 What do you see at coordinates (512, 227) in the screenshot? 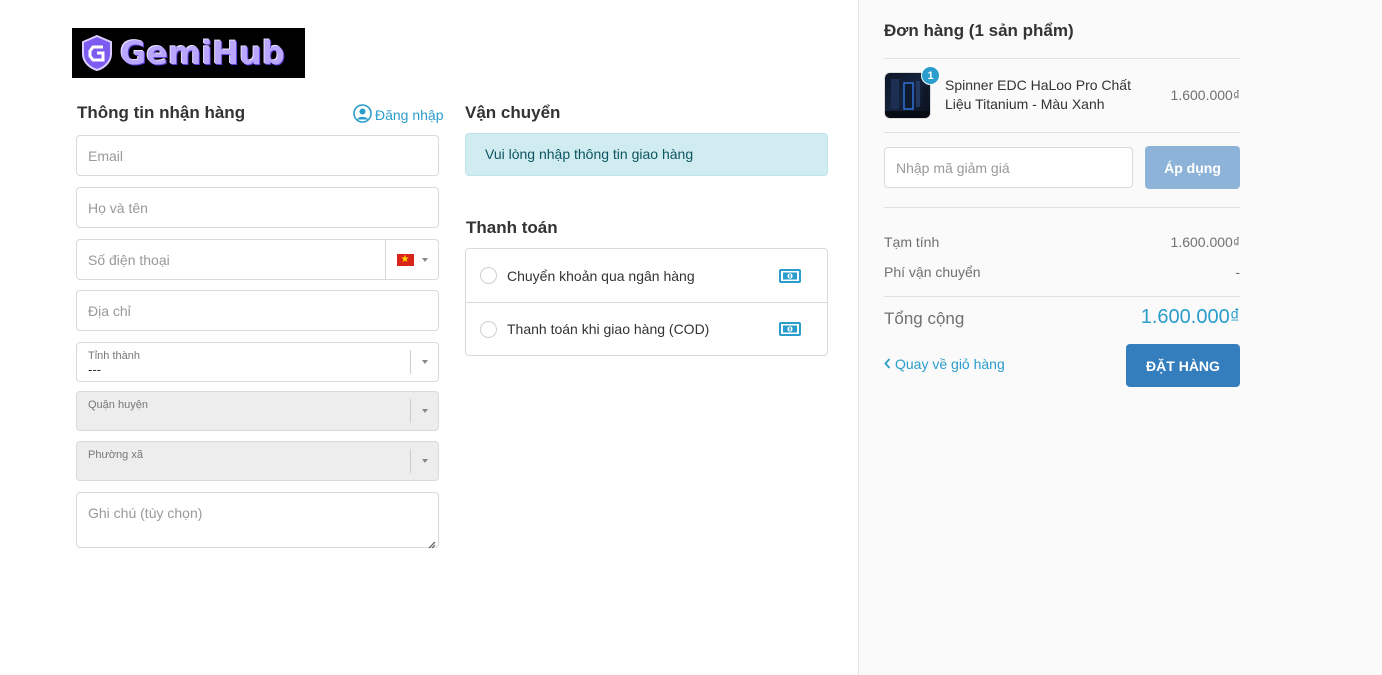
I see `payment-title: Thanh toán` at bounding box center [512, 227].